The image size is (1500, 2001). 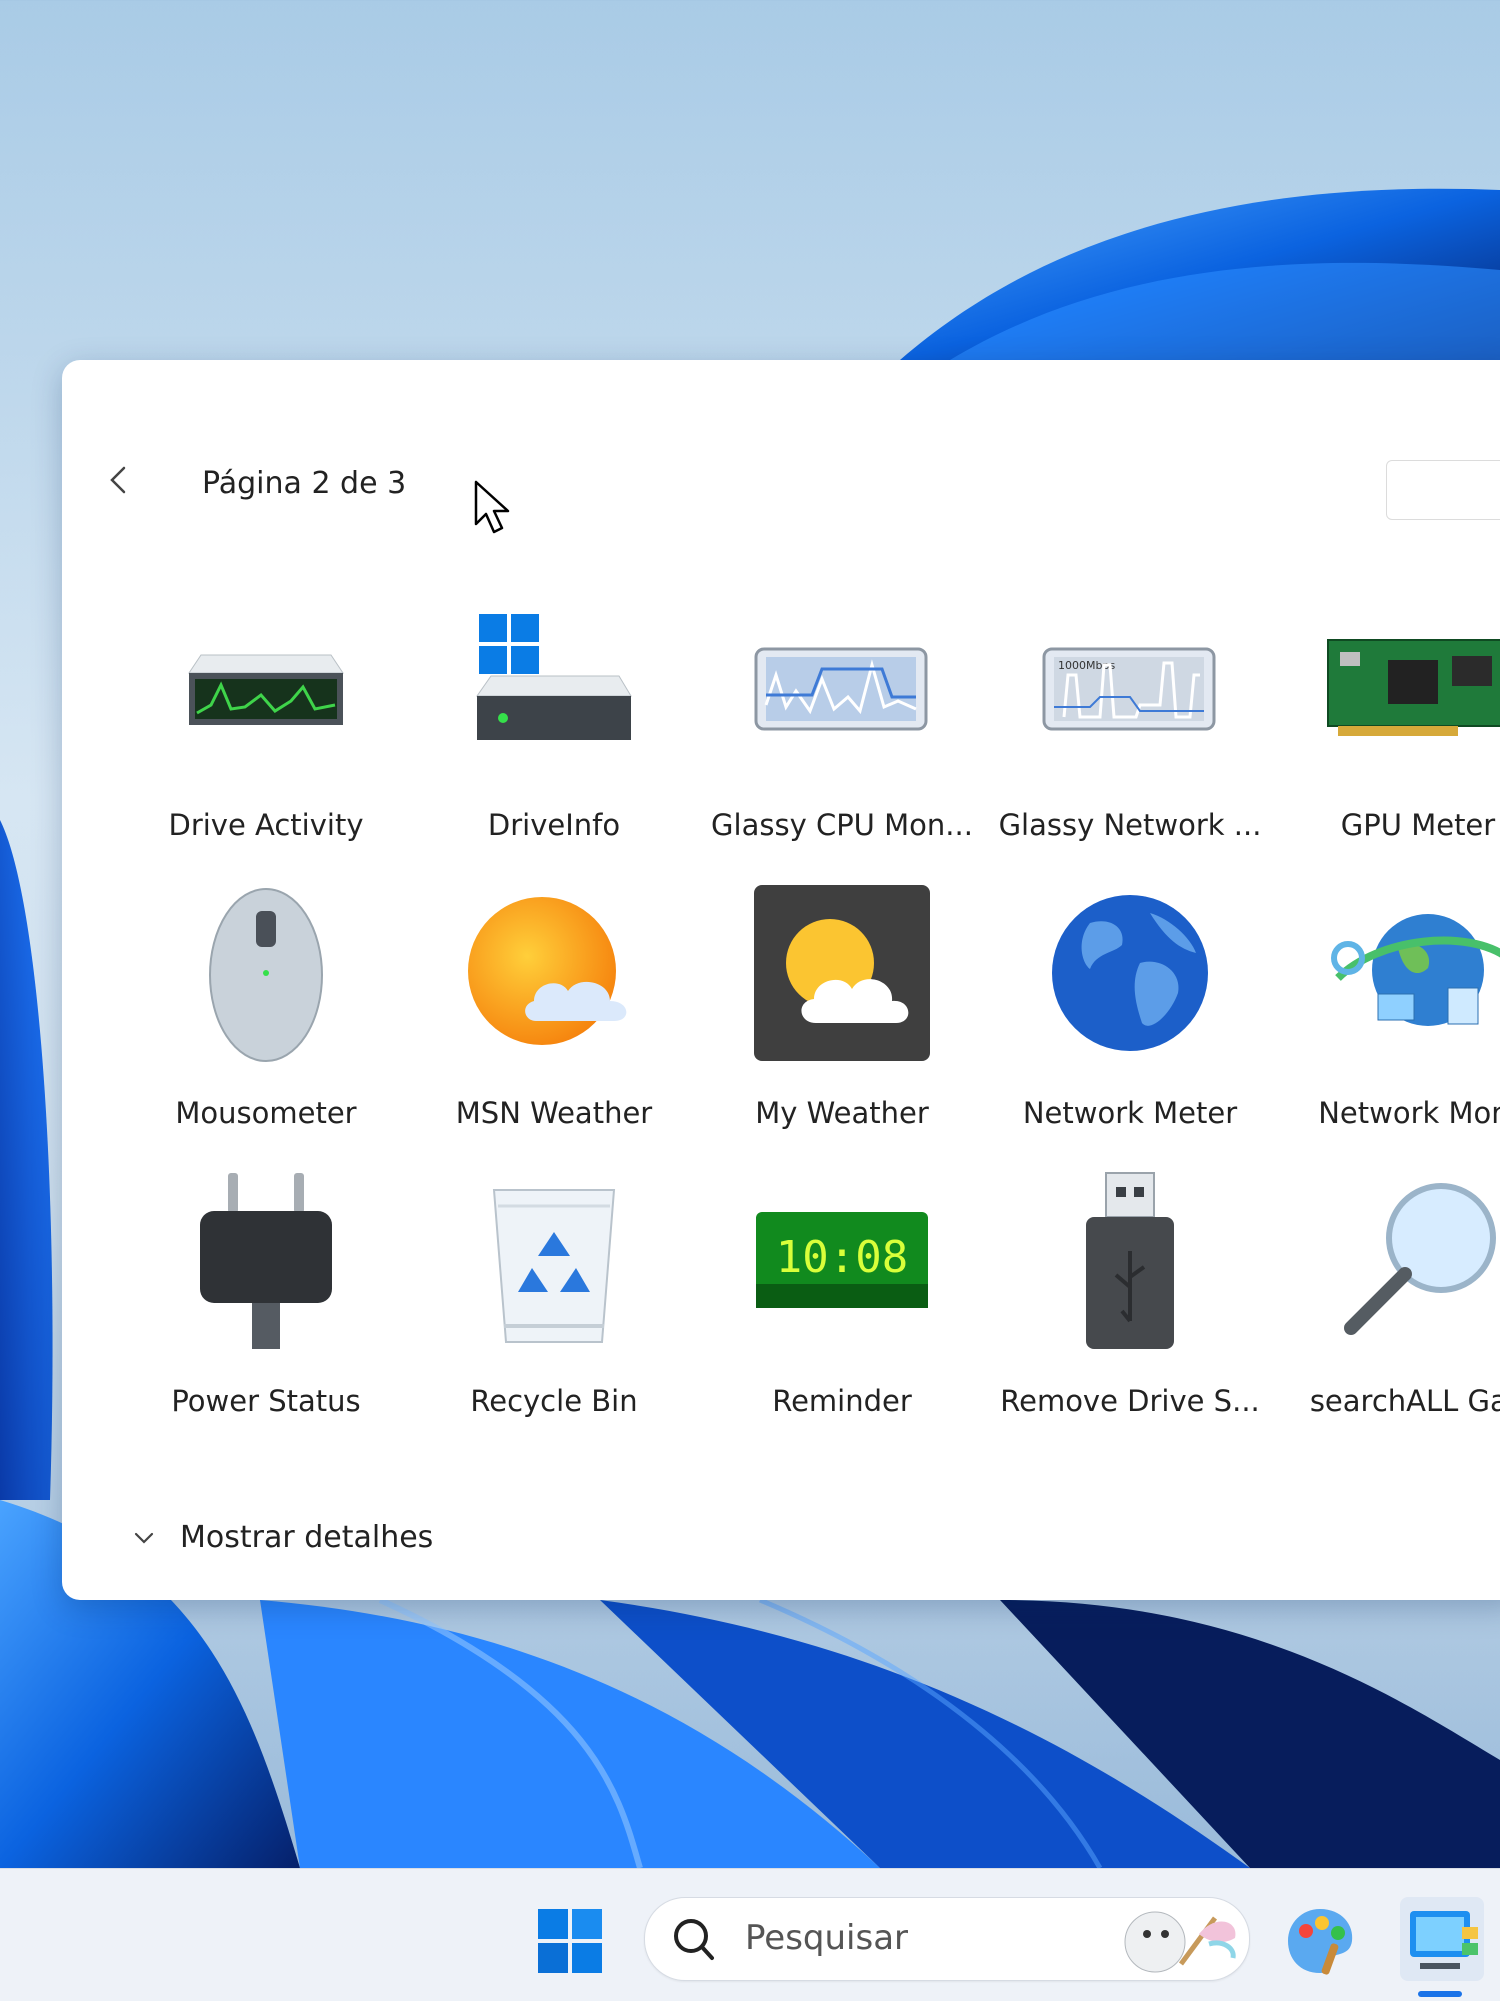 I want to click on mouse-cursor-icon, so click(x=492, y=512).